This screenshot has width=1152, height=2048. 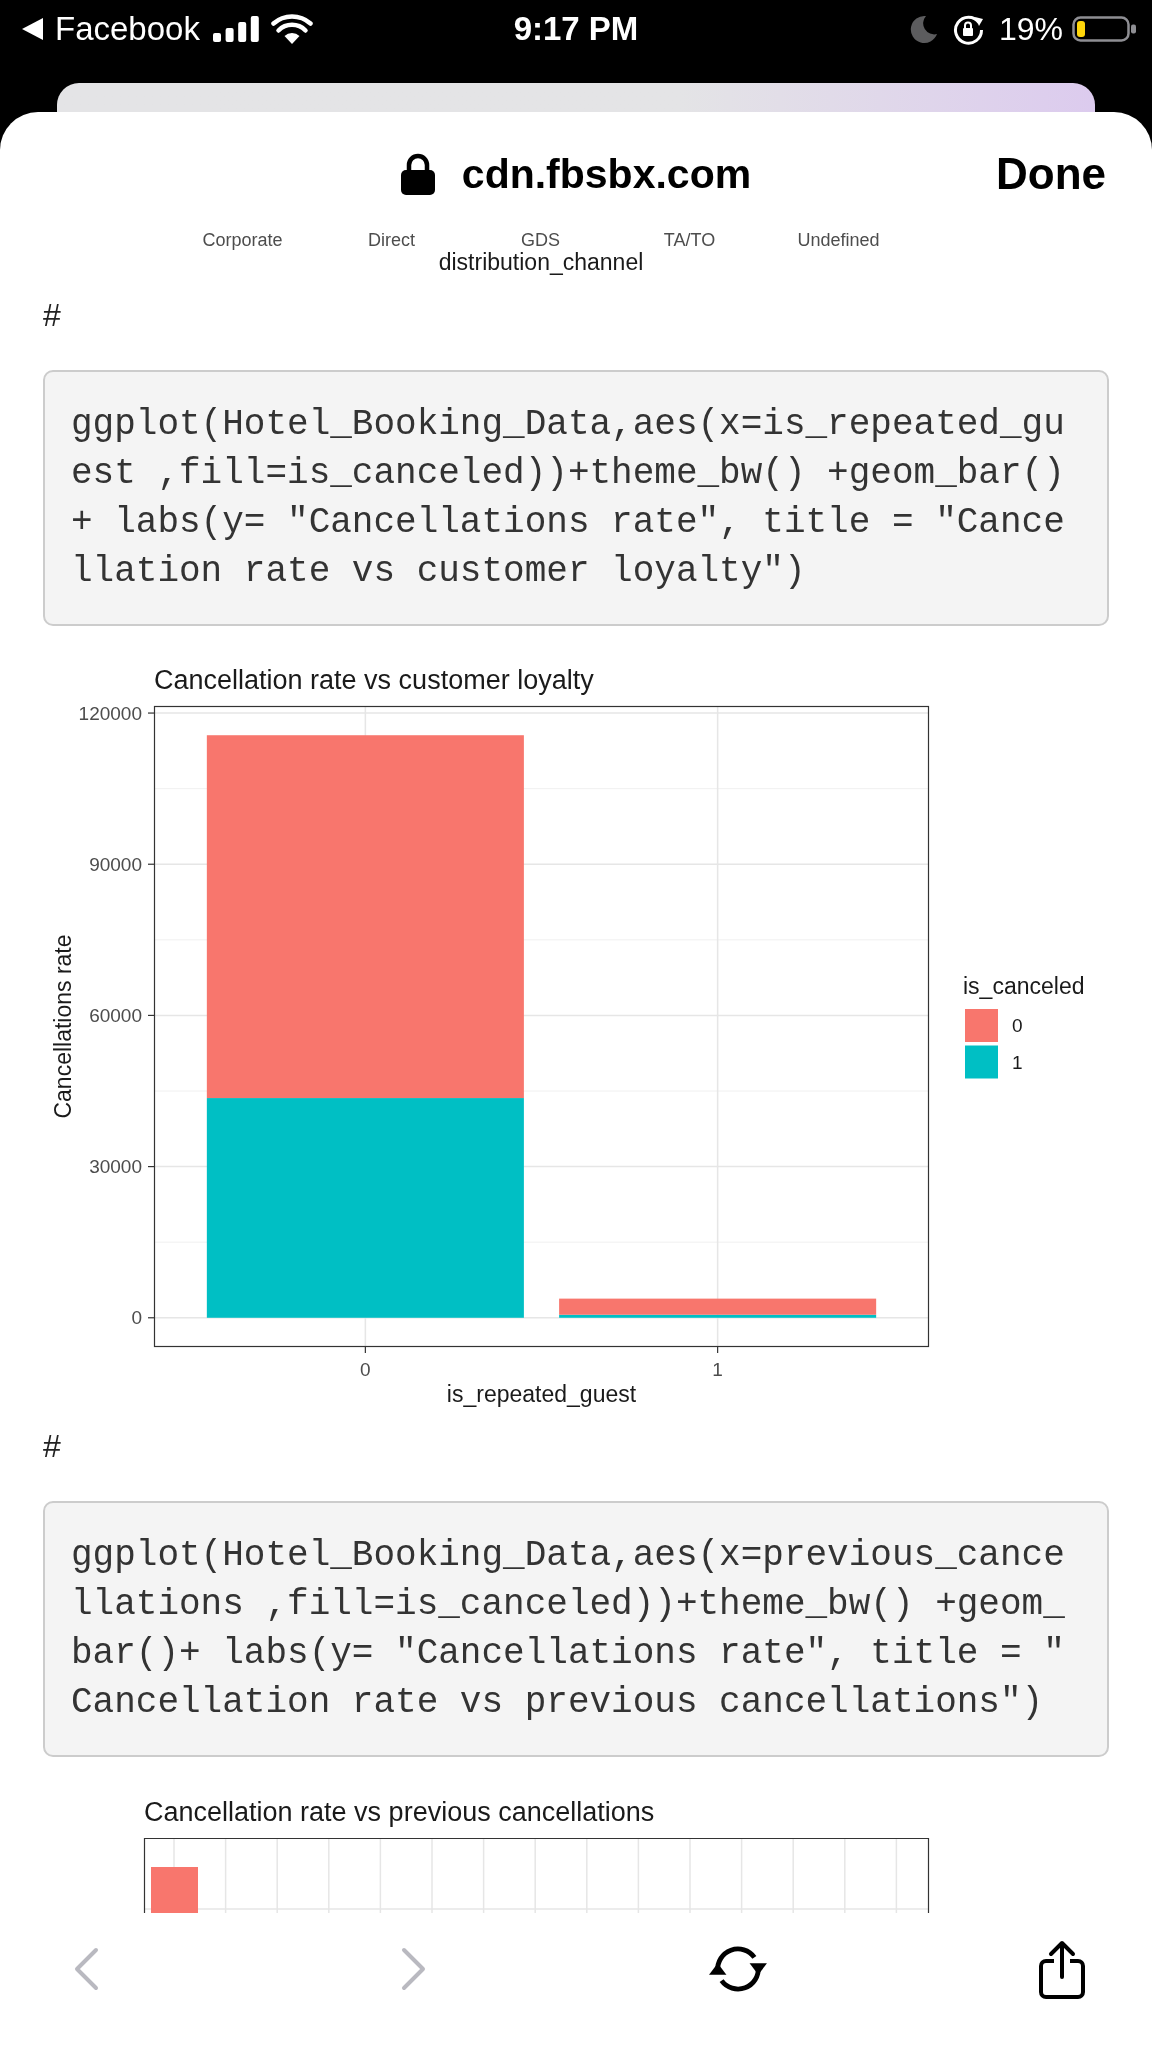 I want to click on rotation-lock-icon, so click(x=967, y=29).